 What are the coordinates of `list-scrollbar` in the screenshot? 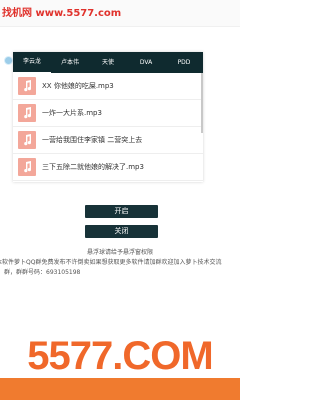 It's located at (202, 103).